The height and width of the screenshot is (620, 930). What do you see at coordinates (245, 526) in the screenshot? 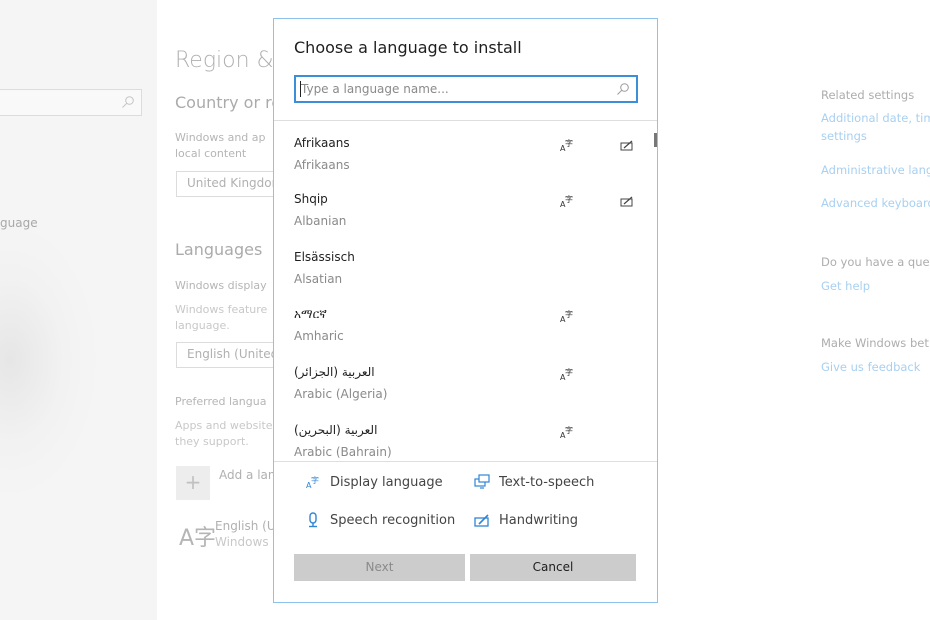
I see `installed-language-name: English (U` at bounding box center [245, 526].